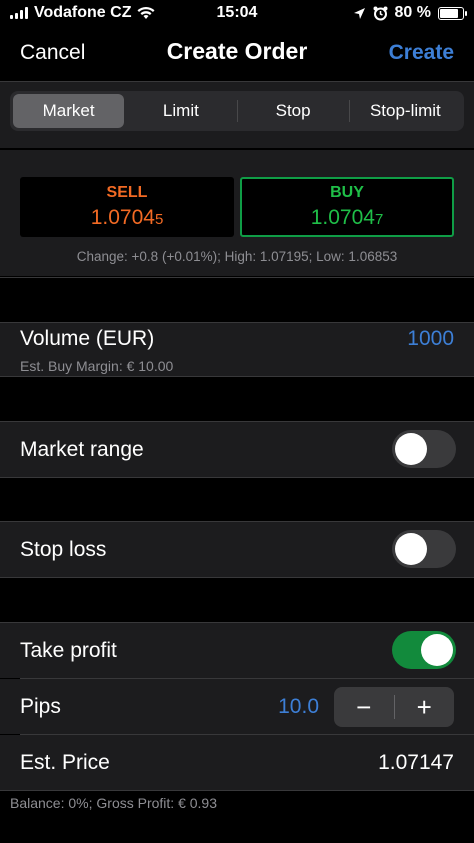  Describe the element at coordinates (298, 707) in the screenshot. I see `pips-value: 10.0` at that location.